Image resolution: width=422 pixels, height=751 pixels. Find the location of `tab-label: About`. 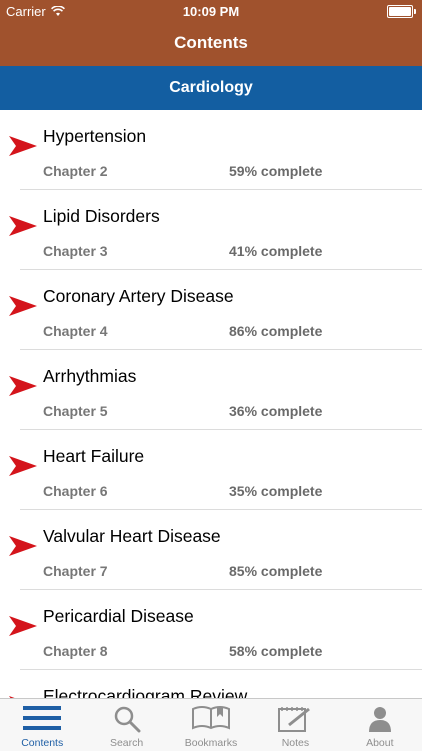

tab-label: About is located at coordinates (380, 743).